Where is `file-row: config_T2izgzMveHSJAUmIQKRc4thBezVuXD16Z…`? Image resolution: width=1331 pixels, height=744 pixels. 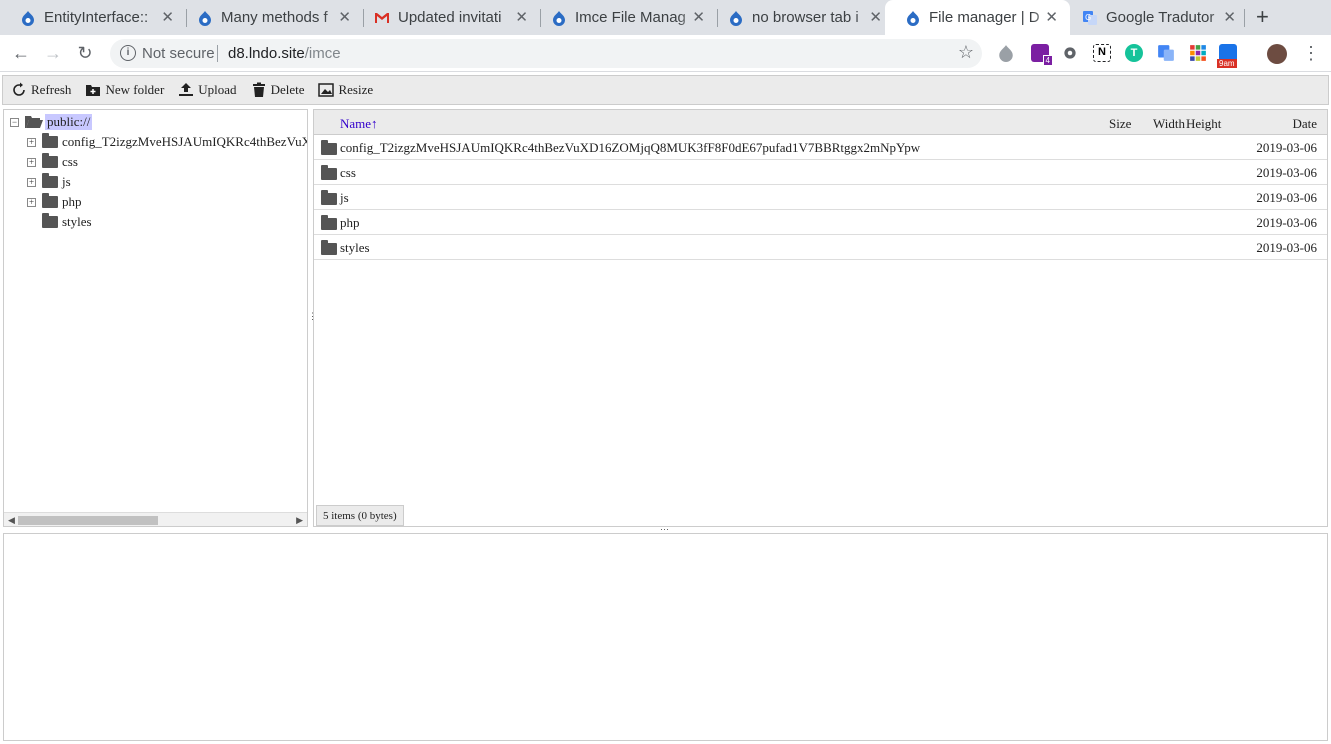 file-row: config_T2izgzMveHSJAUmIQKRc4thBezVuXD16Z… is located at coordinates (820, 147).